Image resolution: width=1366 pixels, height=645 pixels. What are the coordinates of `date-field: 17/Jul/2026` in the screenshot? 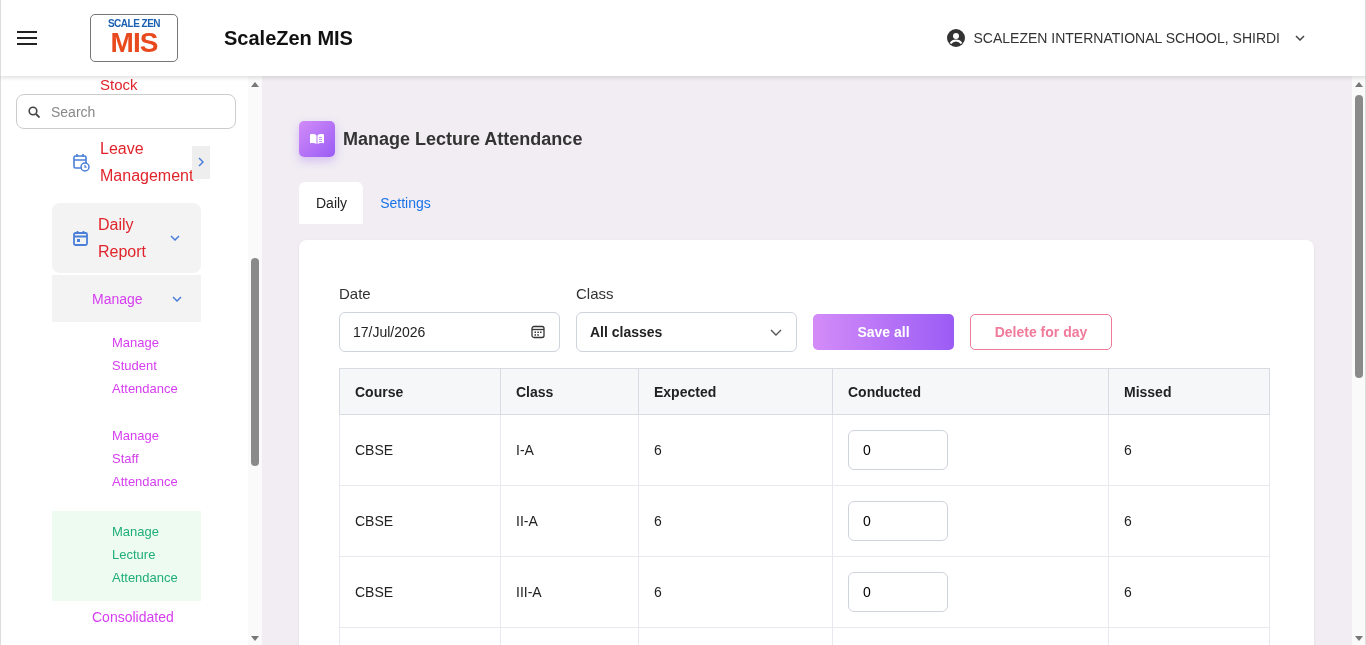 It's located at (449, 332).